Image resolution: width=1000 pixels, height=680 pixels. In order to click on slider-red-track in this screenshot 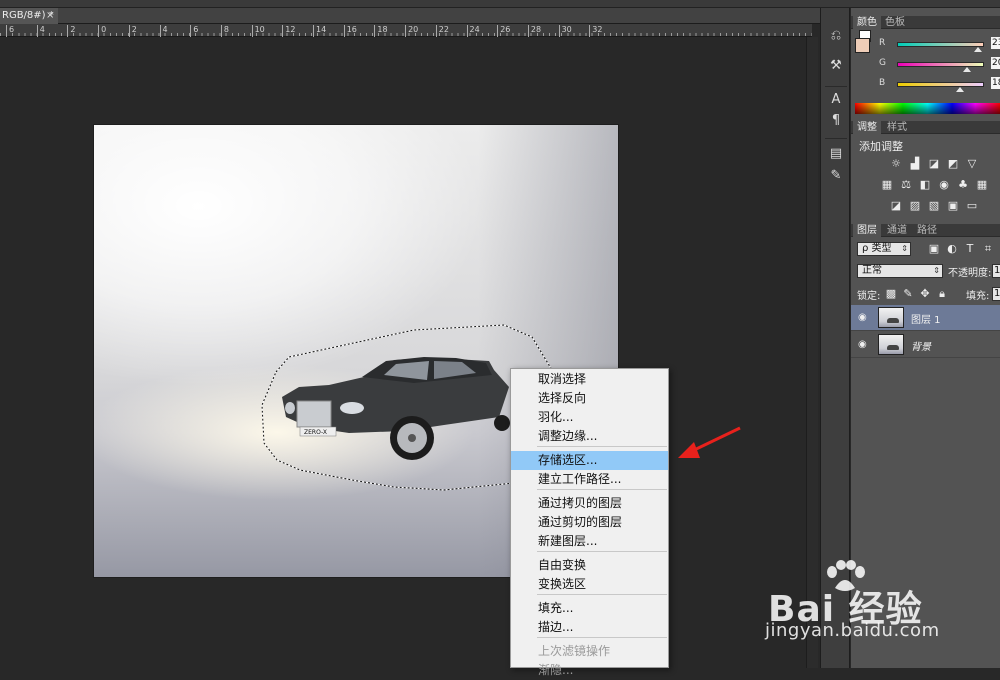, I will do `click(940, 44)`.